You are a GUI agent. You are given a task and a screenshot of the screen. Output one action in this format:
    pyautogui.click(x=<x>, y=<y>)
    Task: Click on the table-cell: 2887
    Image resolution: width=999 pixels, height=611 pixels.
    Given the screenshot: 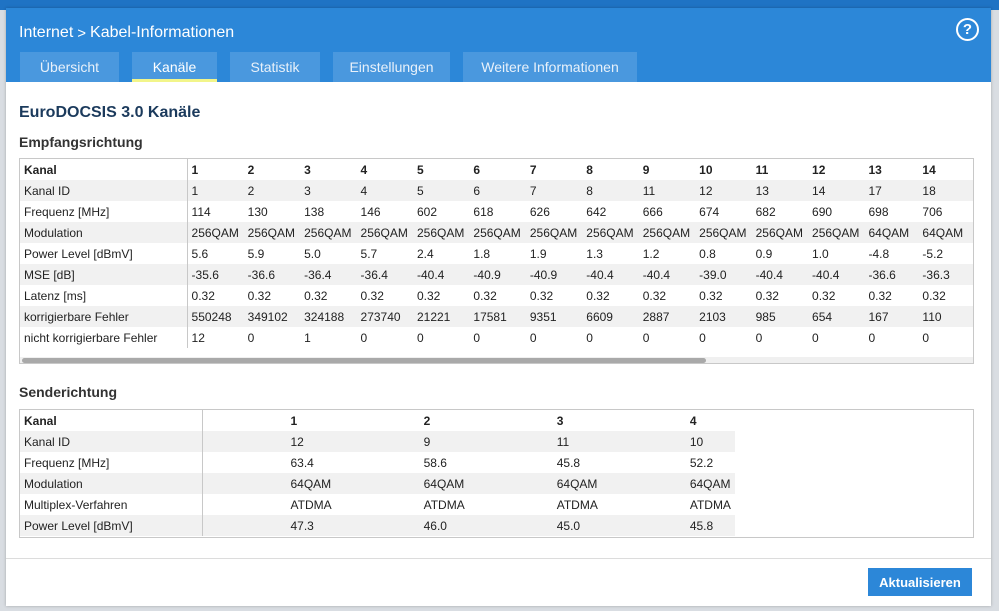 What is the action you would take?
    pyautogui.click(x=667, y=316)
    